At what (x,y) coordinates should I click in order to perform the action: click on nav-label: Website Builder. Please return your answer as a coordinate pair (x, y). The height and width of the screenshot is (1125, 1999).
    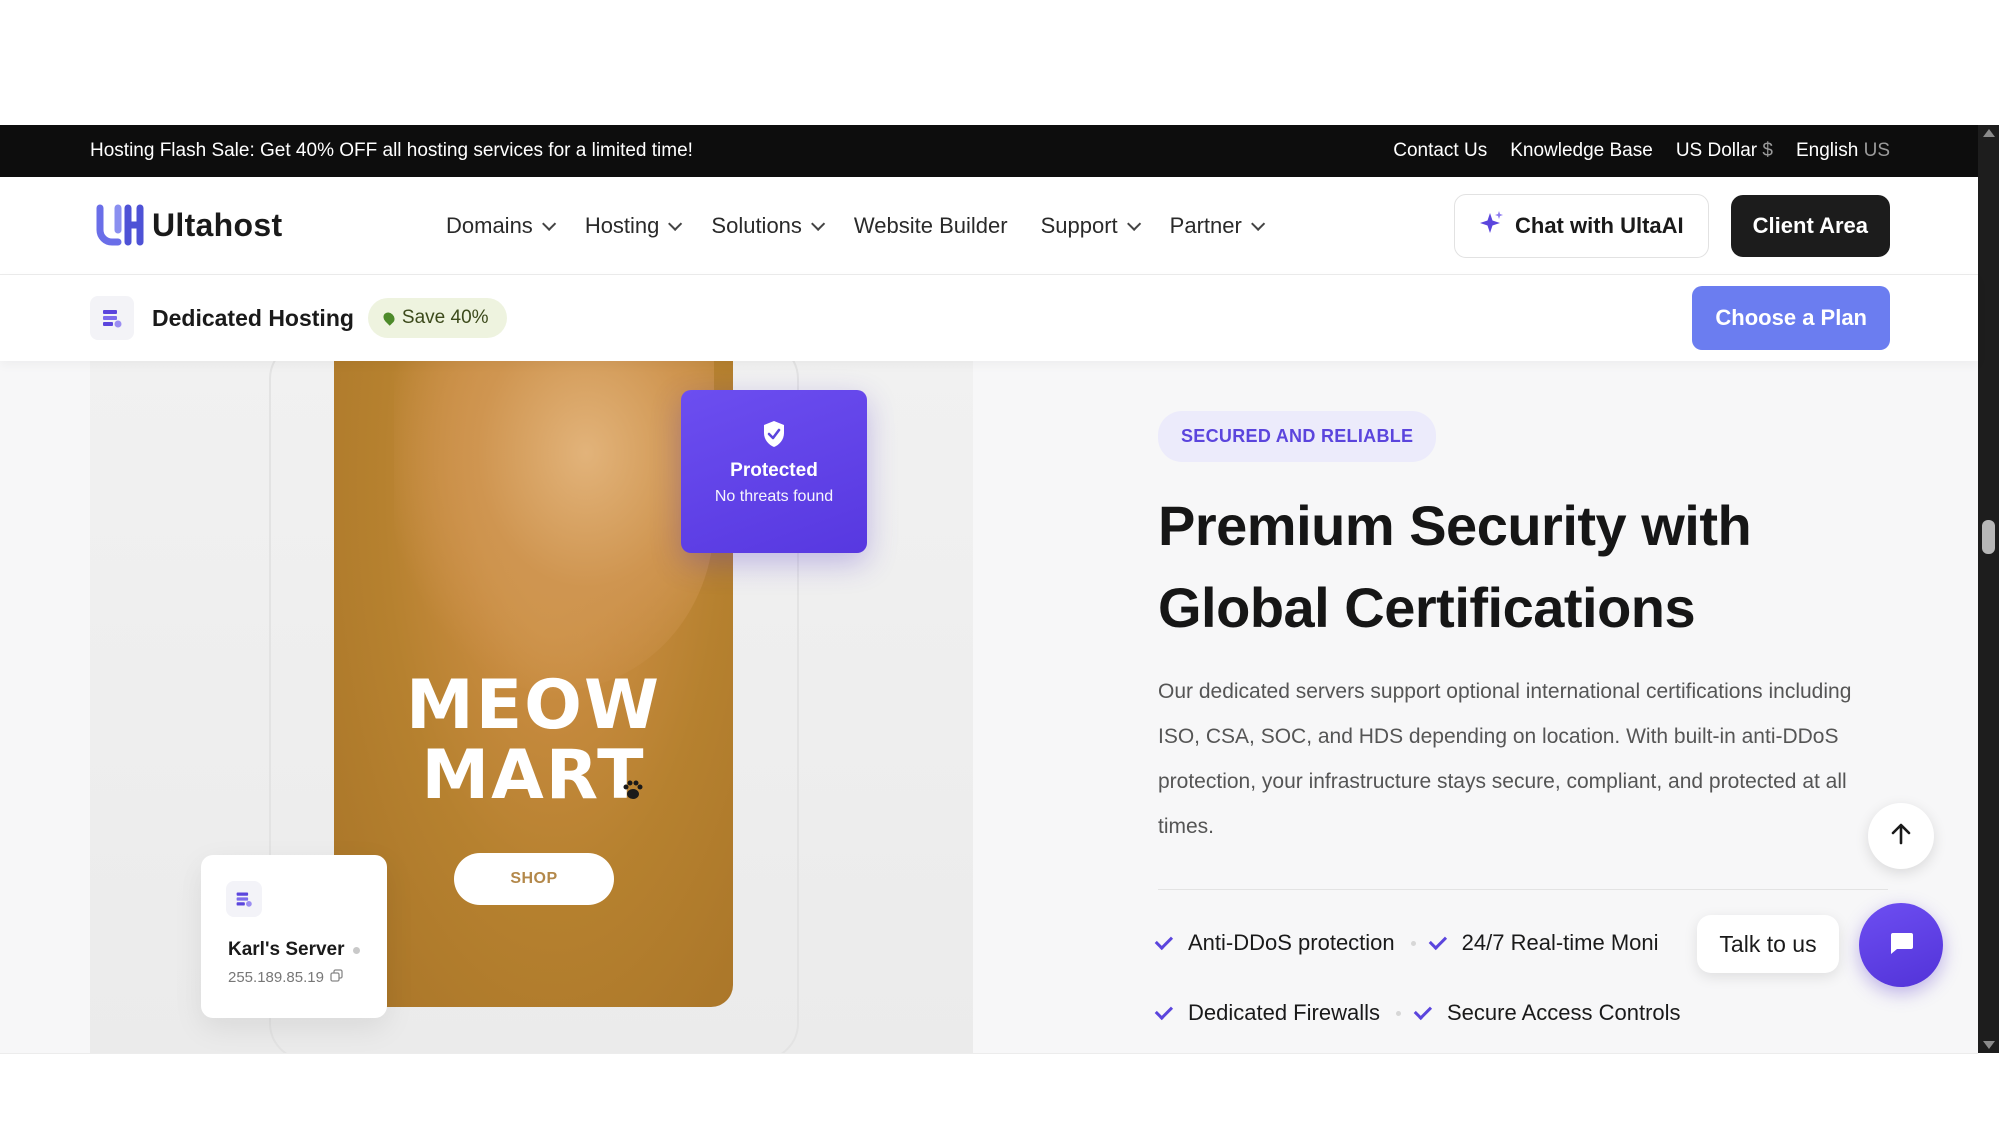
    Looking at the image, I should click on (930, 225).